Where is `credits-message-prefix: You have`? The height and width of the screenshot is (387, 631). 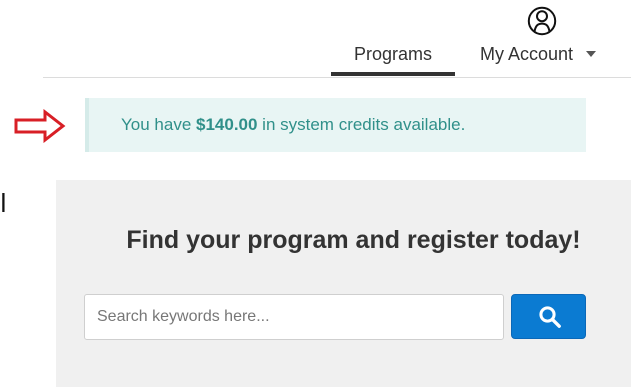
credits-message-prefix: You have is located at coordinates (158, 124).